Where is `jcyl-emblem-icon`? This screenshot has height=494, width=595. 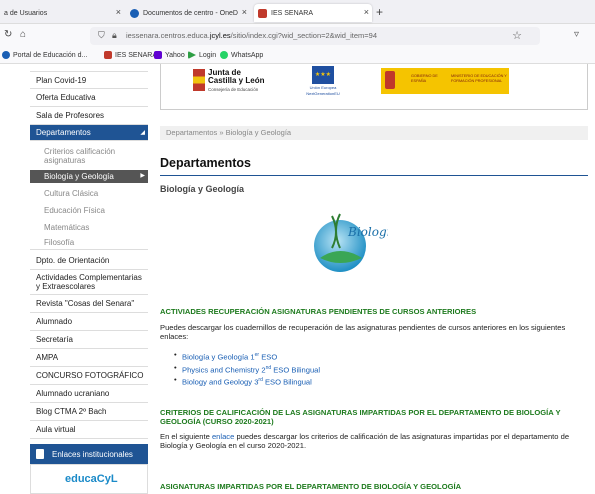
jcyl-emblem-icon is located at coordinates (199, 80).